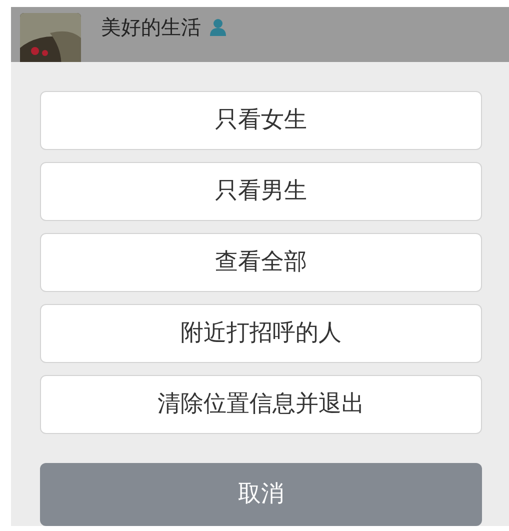 This screenshot has height=531, width=509. I want to click on option-button: 清除位置信息并退出, so click(261, 404).